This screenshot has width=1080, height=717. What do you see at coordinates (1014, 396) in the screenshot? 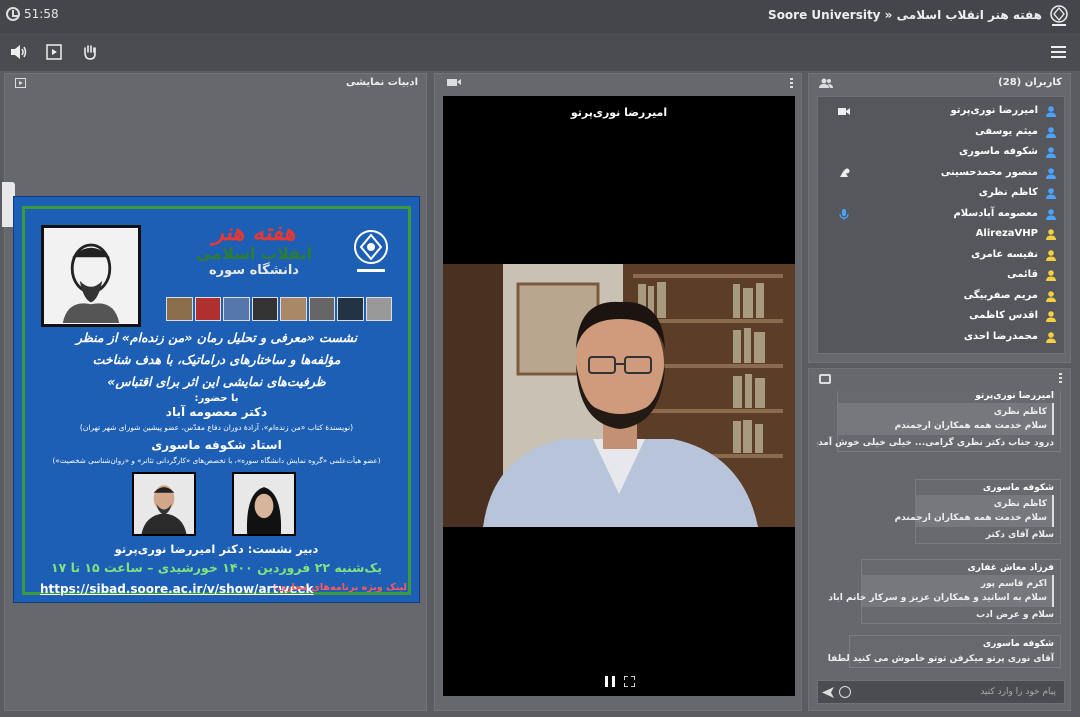
I see `chat-sender: امیررضا نوری‌پرتو` at bounding box center [1014, 396].